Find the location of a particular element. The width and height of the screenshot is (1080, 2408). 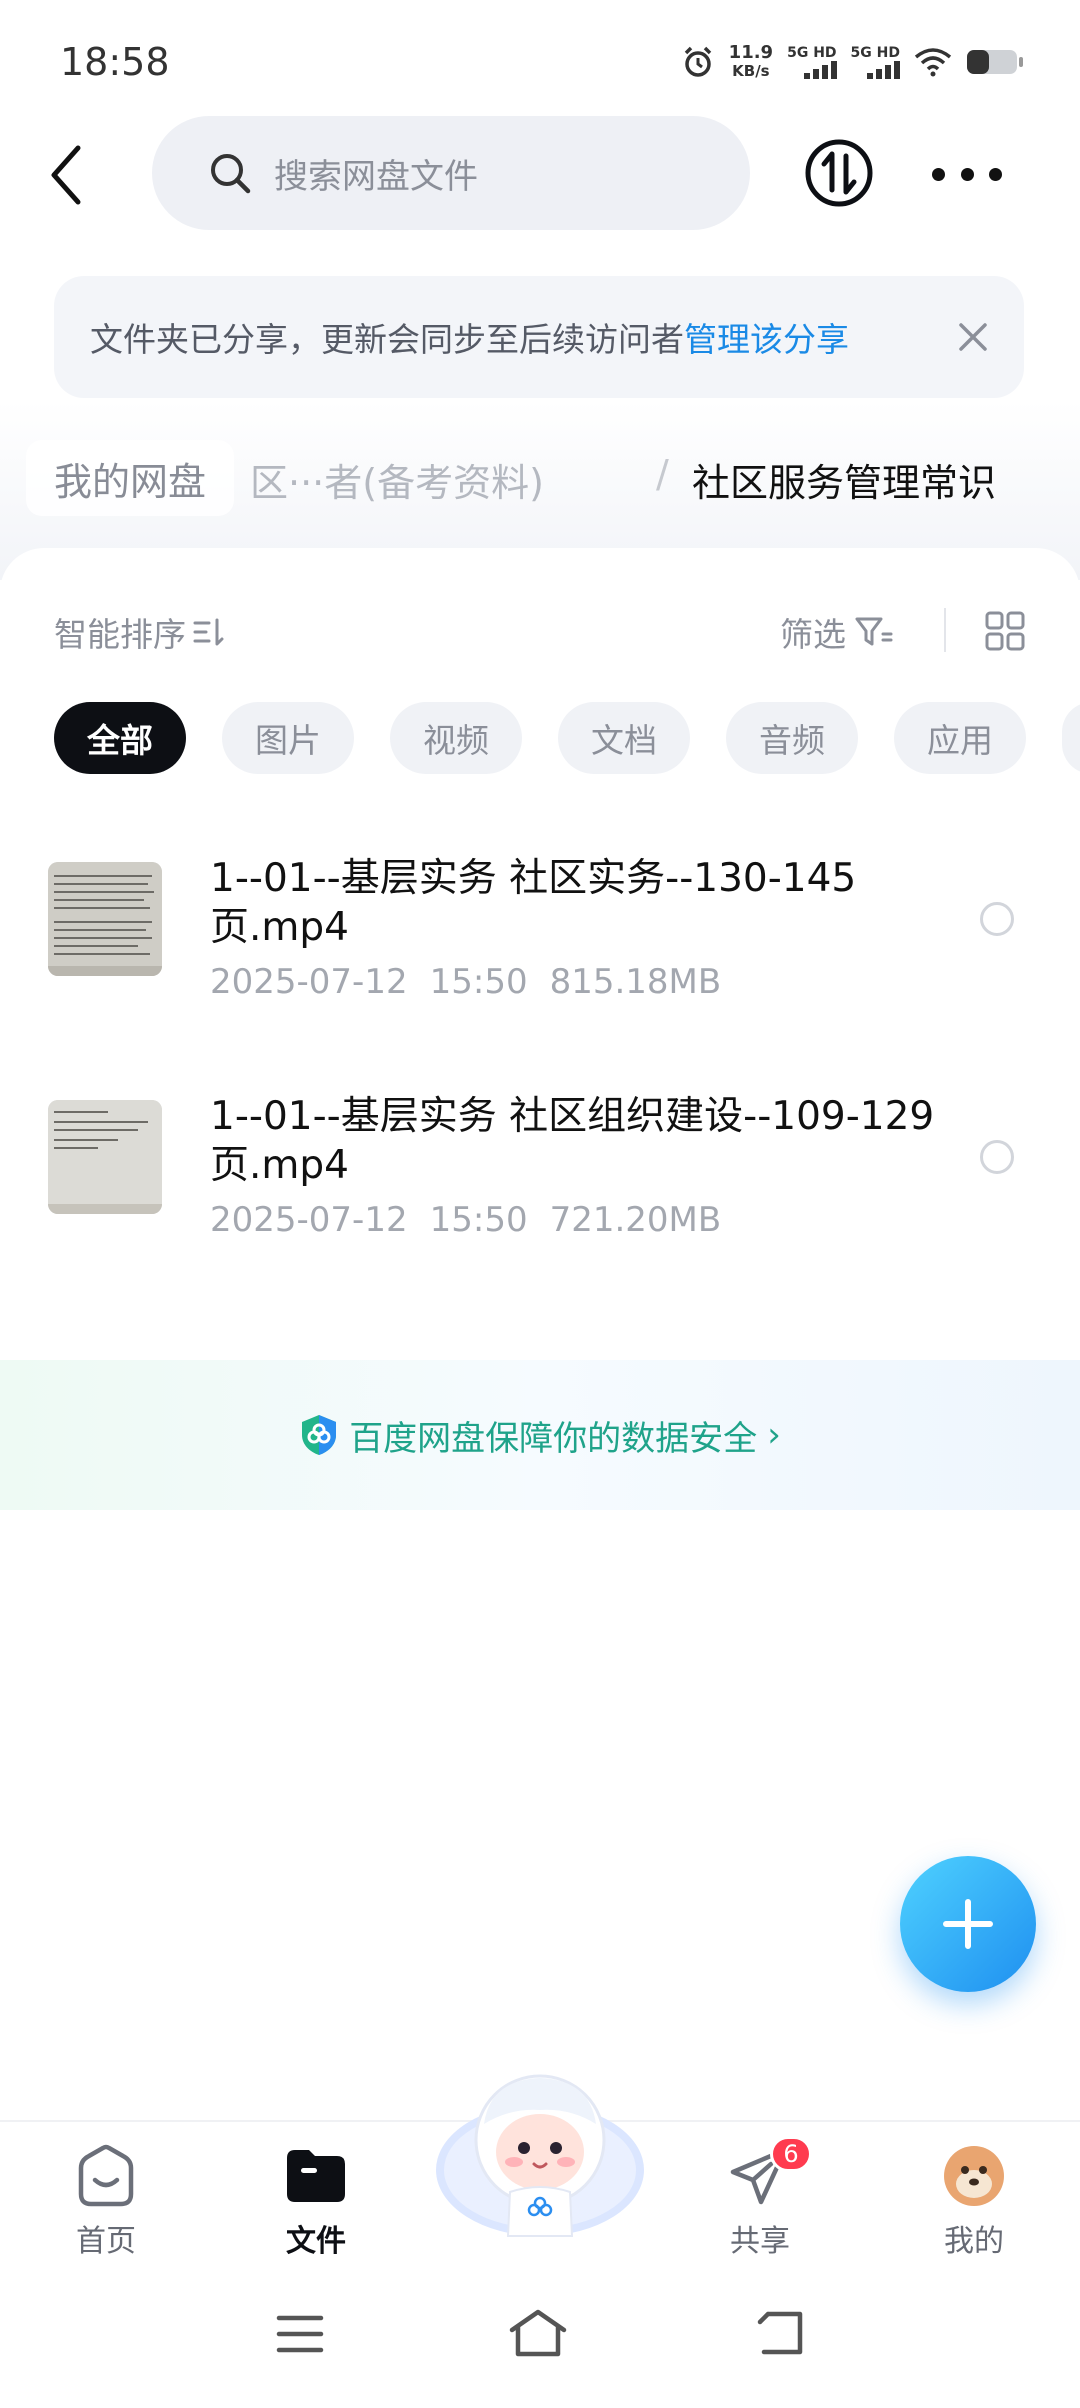

file-size: 815.18MB is located at coordinates (635, 982).